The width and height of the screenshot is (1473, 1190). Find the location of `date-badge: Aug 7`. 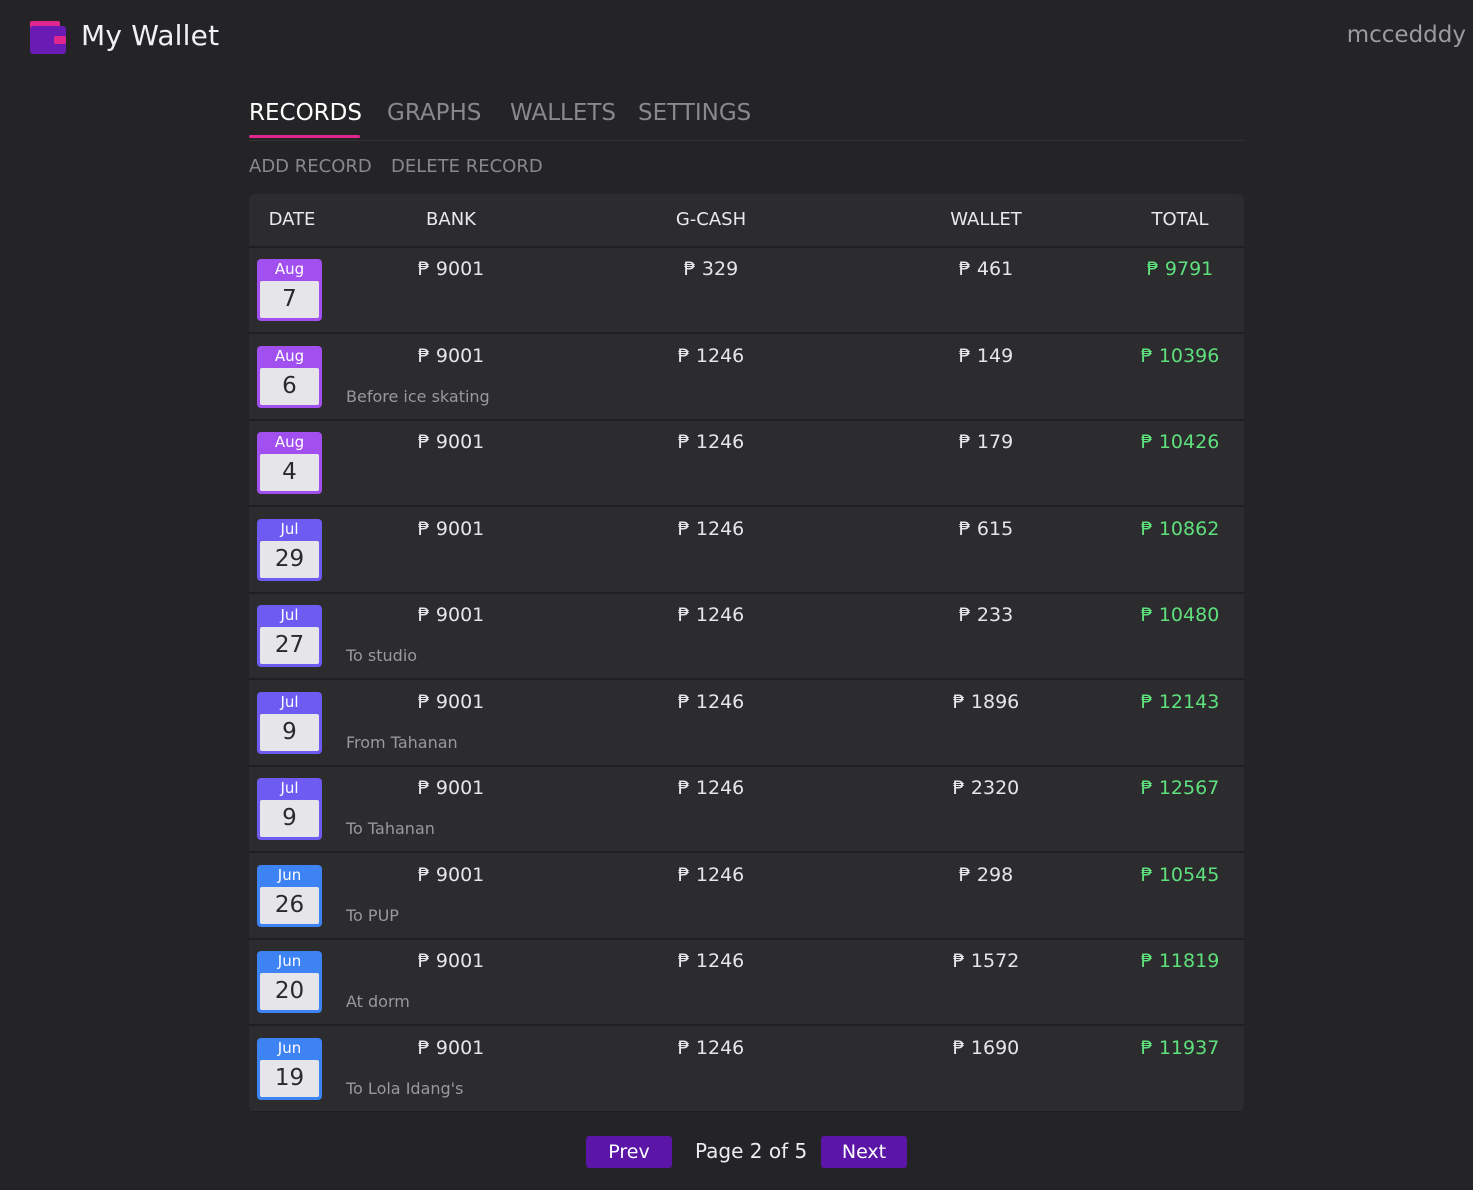

date-badge: Aug 7 is located at coordinates (289, 290).